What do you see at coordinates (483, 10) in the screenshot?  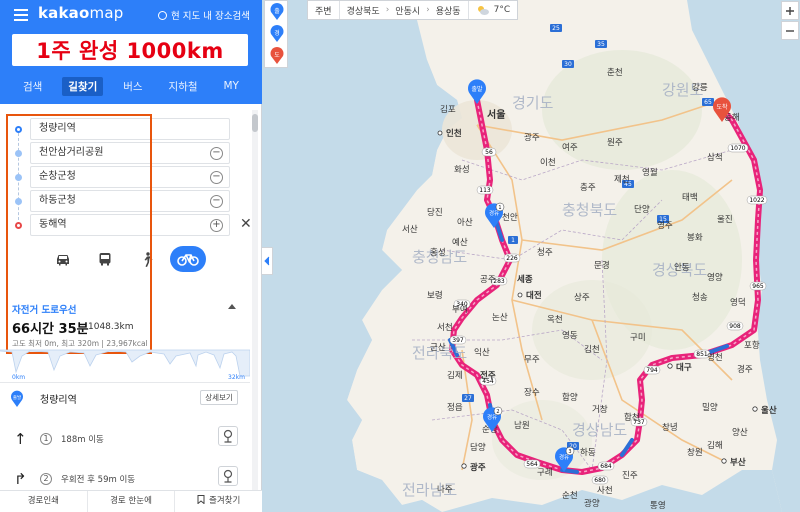 I see `partly-cloudy-icon` at bounding box center [483, 10].